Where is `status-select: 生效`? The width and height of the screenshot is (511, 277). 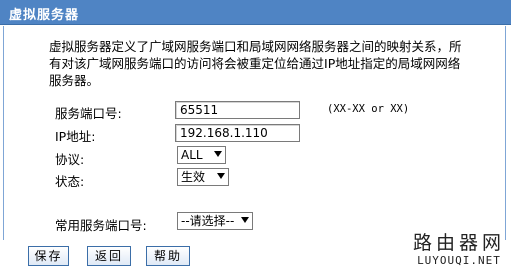
status-select: 生效 is located at coordinates (203, 177).